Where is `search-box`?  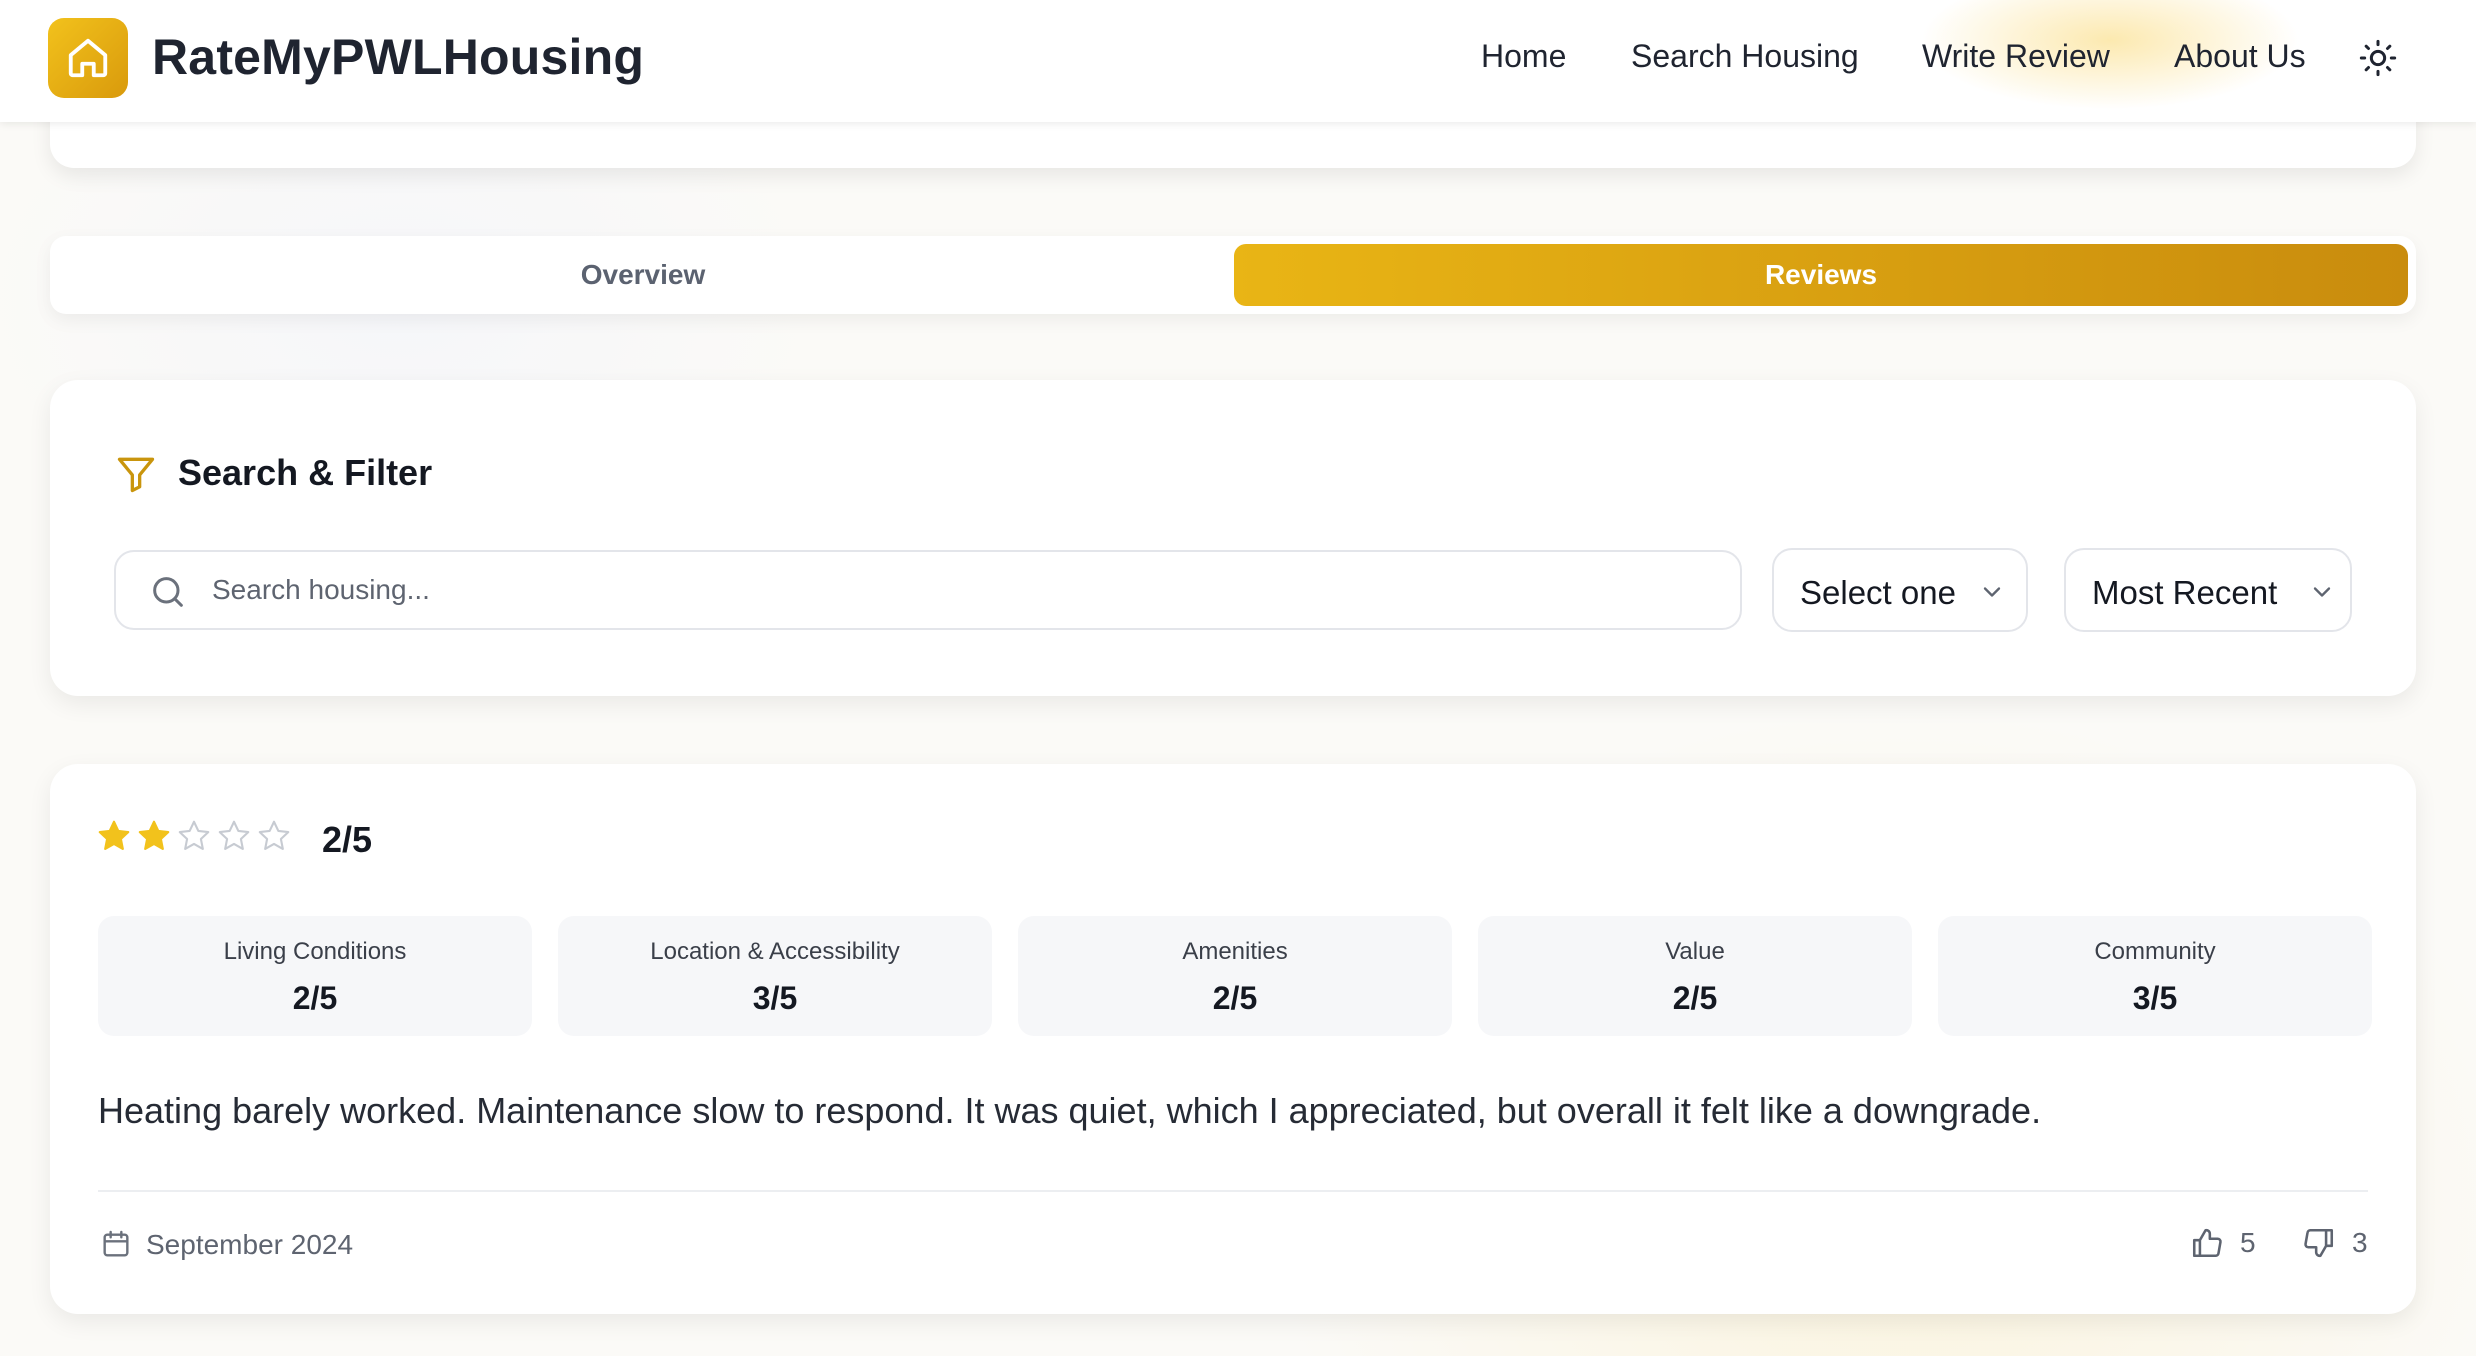
search-box is located at coordinates (928, 590).